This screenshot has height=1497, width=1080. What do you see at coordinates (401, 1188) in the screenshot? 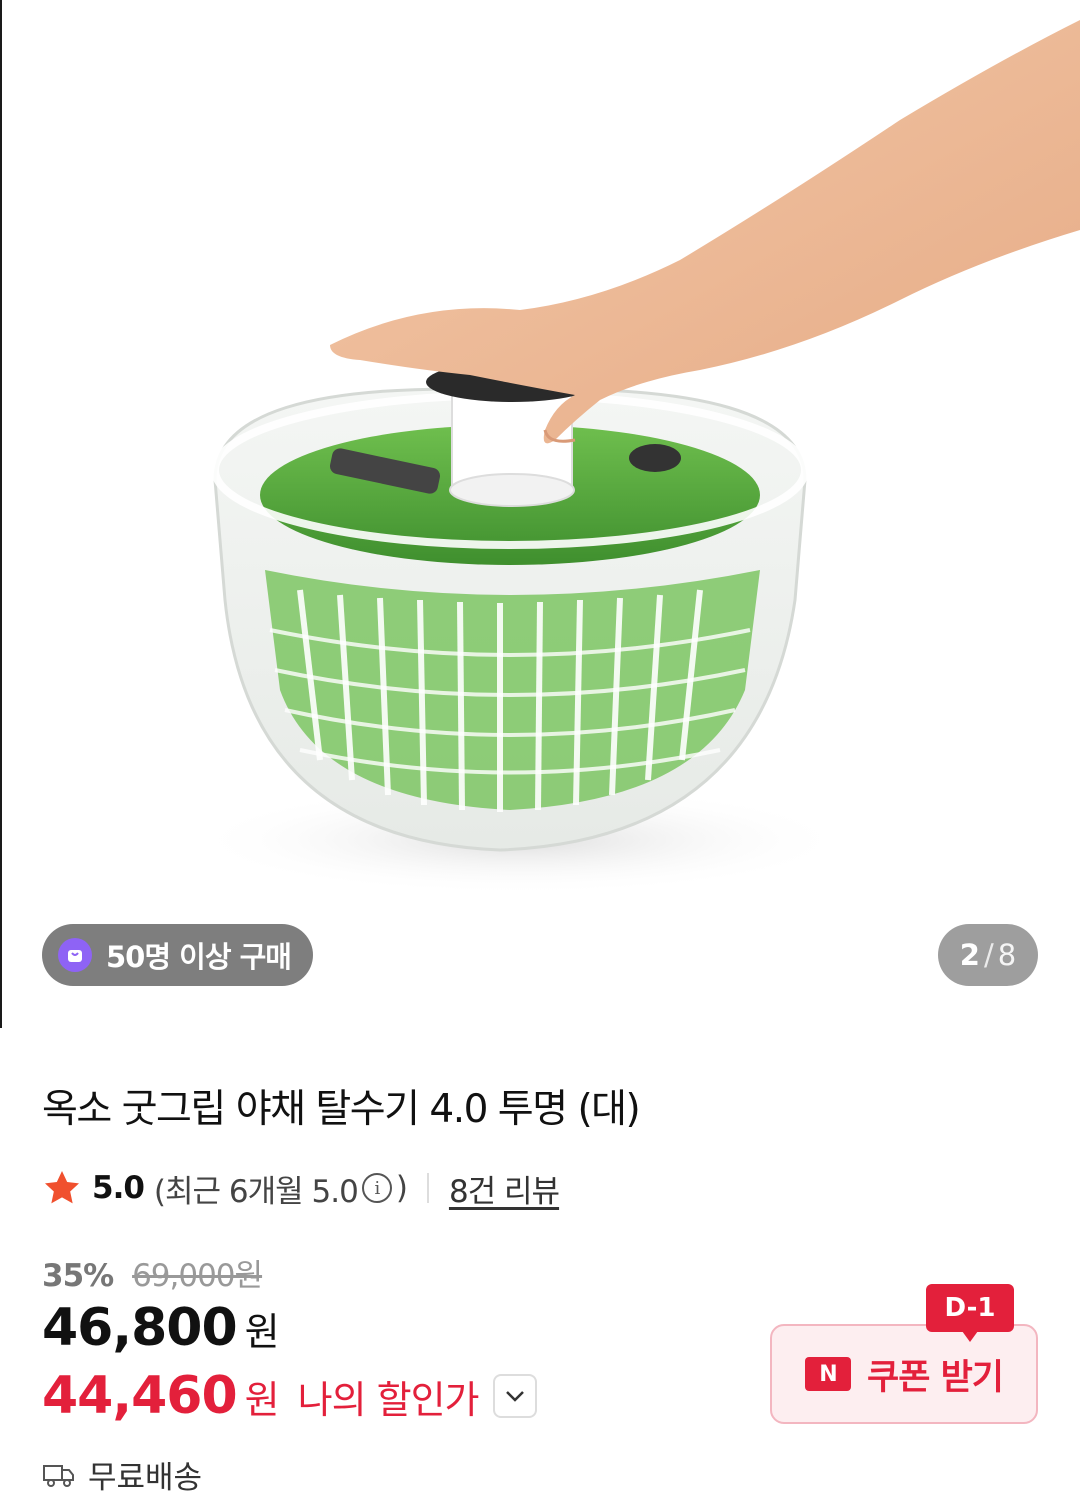
I see `recent-rating-close: )` at bounding box center [401, 1188].